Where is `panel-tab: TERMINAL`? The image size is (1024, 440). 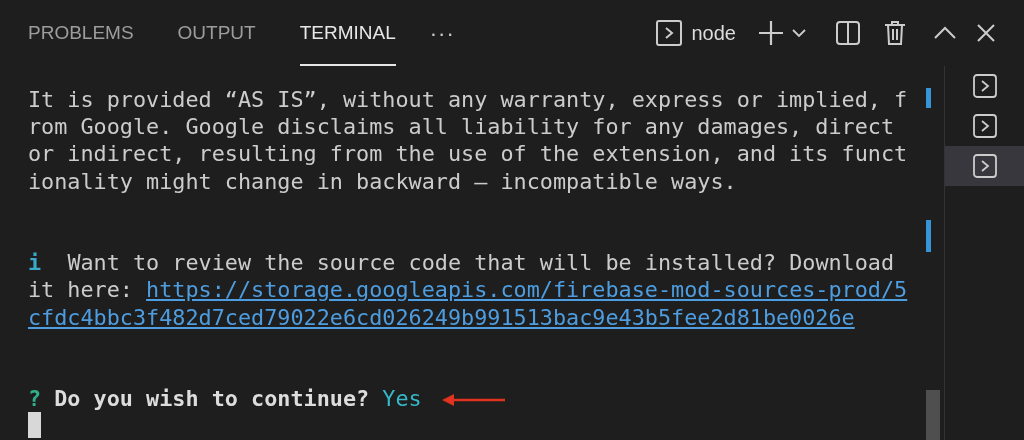
panel-tab: TERMINAL is located at coordinates (347, 33).